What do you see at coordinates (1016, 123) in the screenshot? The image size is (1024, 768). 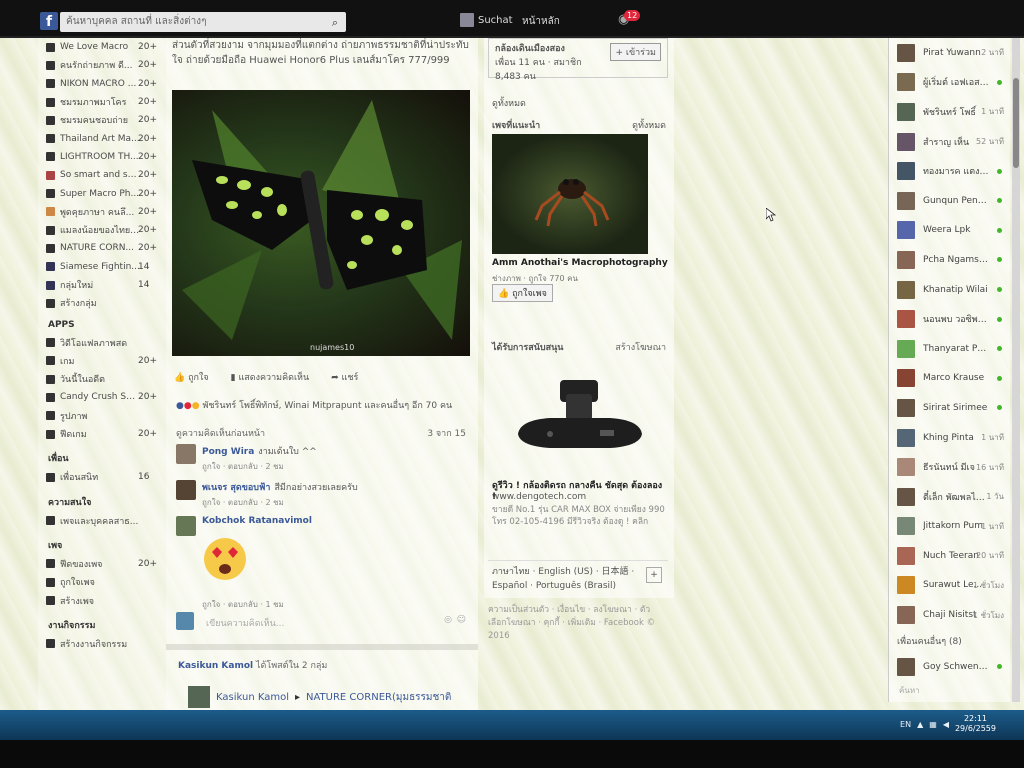 I see `scrollbar-thumb` at bounding box center [1016, 123].